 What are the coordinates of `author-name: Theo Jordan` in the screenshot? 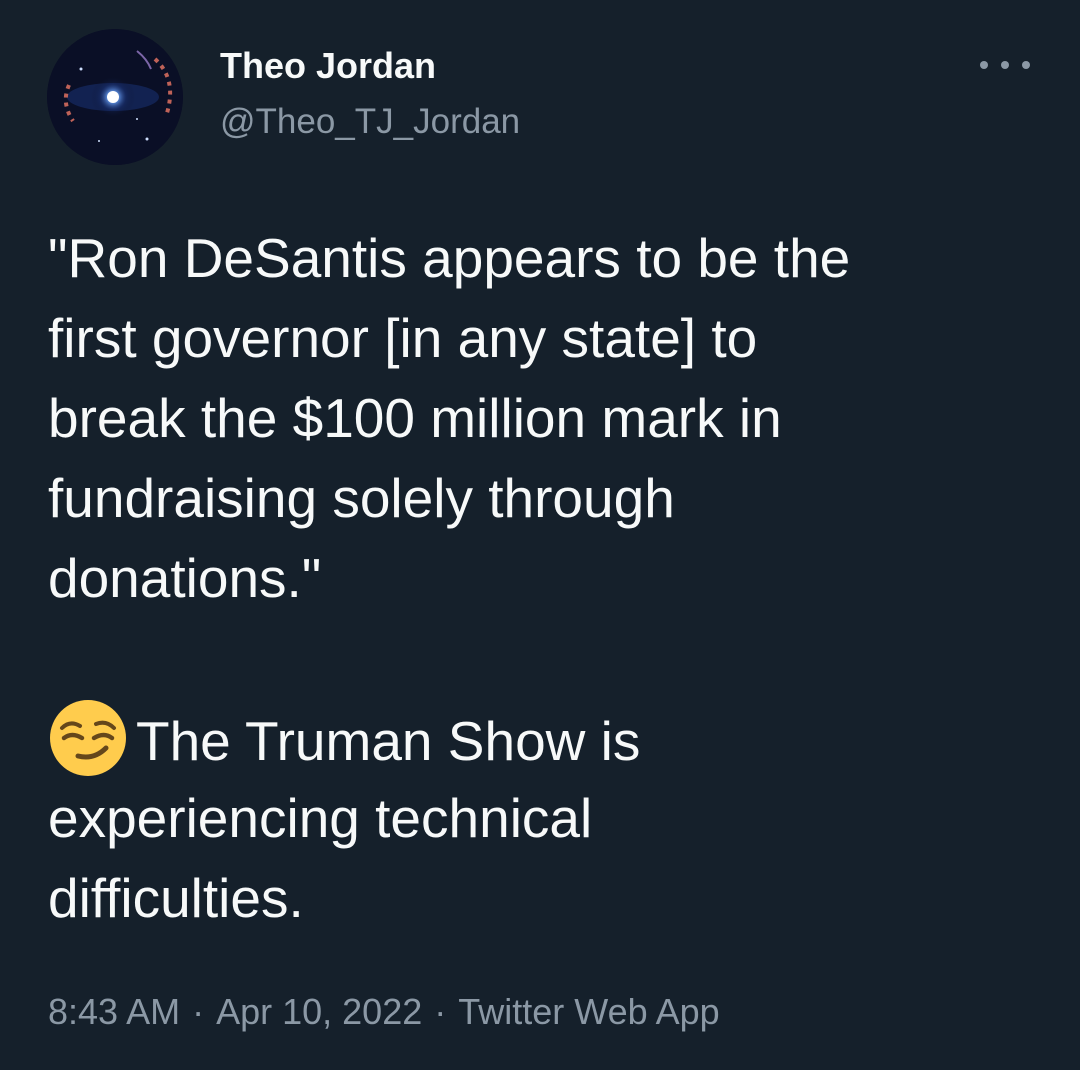 It's located at (328, 66).